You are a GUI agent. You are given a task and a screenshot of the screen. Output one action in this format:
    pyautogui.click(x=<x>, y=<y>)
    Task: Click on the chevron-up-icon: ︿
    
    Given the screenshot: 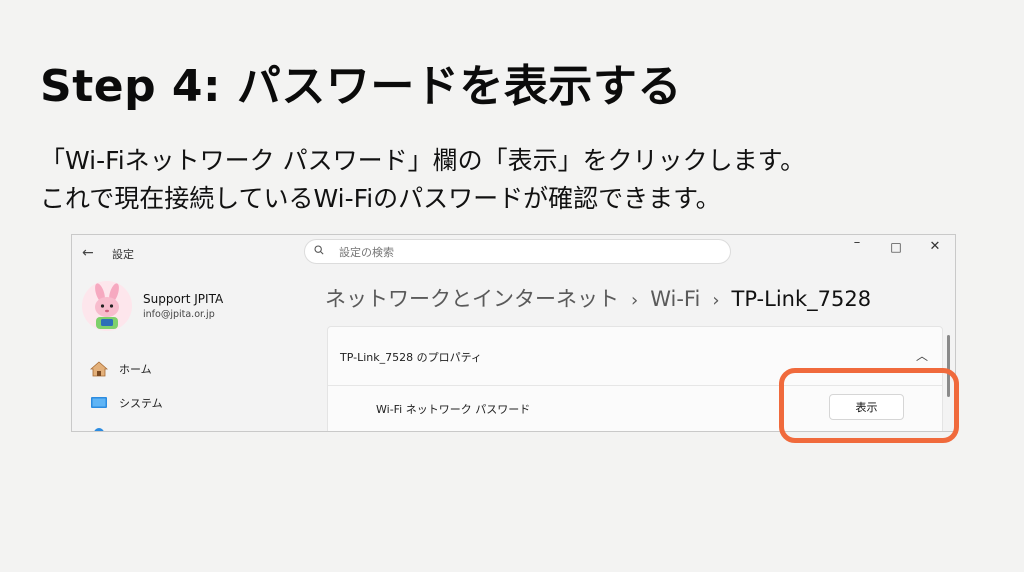 What is the action you would take?
    pyautogui.click(x=922, y=355)
    